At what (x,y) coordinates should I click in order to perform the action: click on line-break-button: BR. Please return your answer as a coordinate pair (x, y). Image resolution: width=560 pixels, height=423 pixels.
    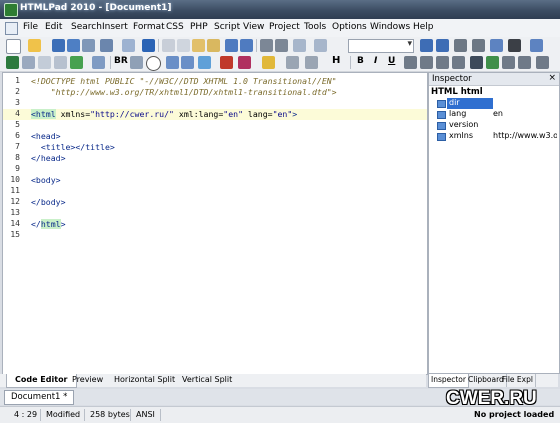
    Looking at the image, I should click on (121, 61).